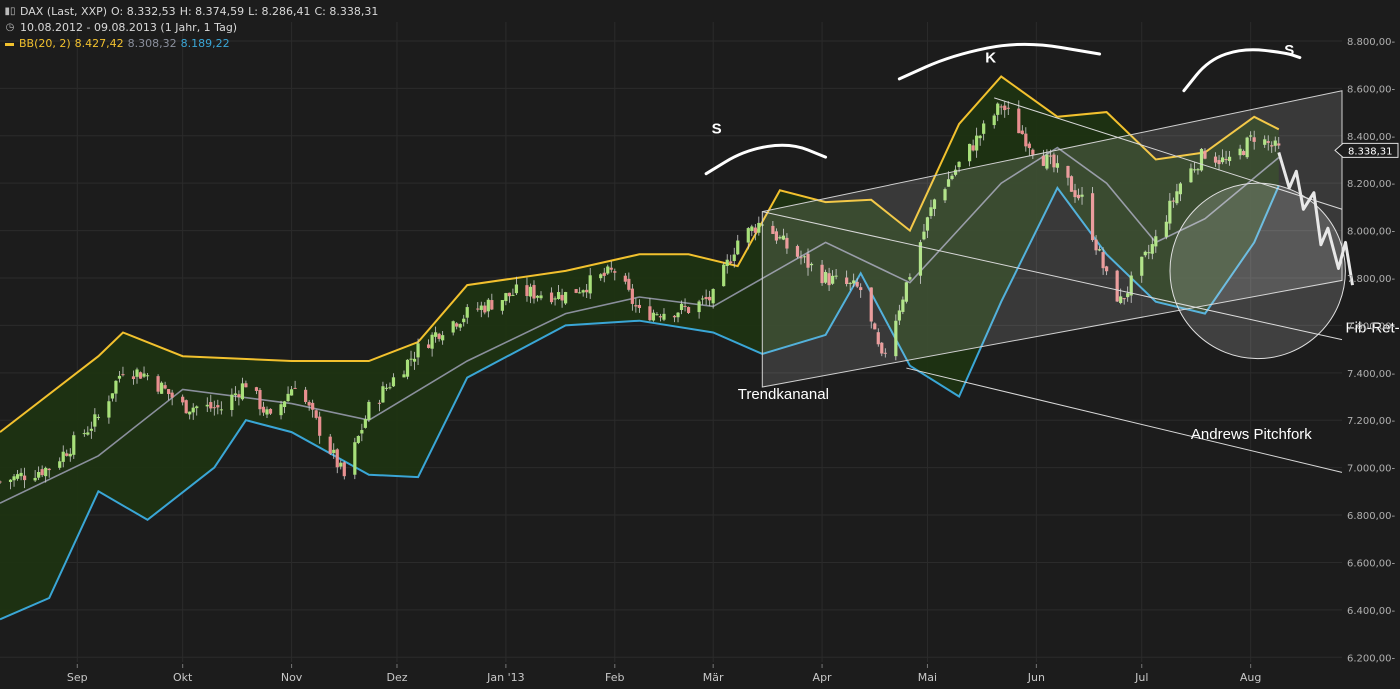  I want to click on y-tick-label: 8.800,00-, so click(1371, 42).